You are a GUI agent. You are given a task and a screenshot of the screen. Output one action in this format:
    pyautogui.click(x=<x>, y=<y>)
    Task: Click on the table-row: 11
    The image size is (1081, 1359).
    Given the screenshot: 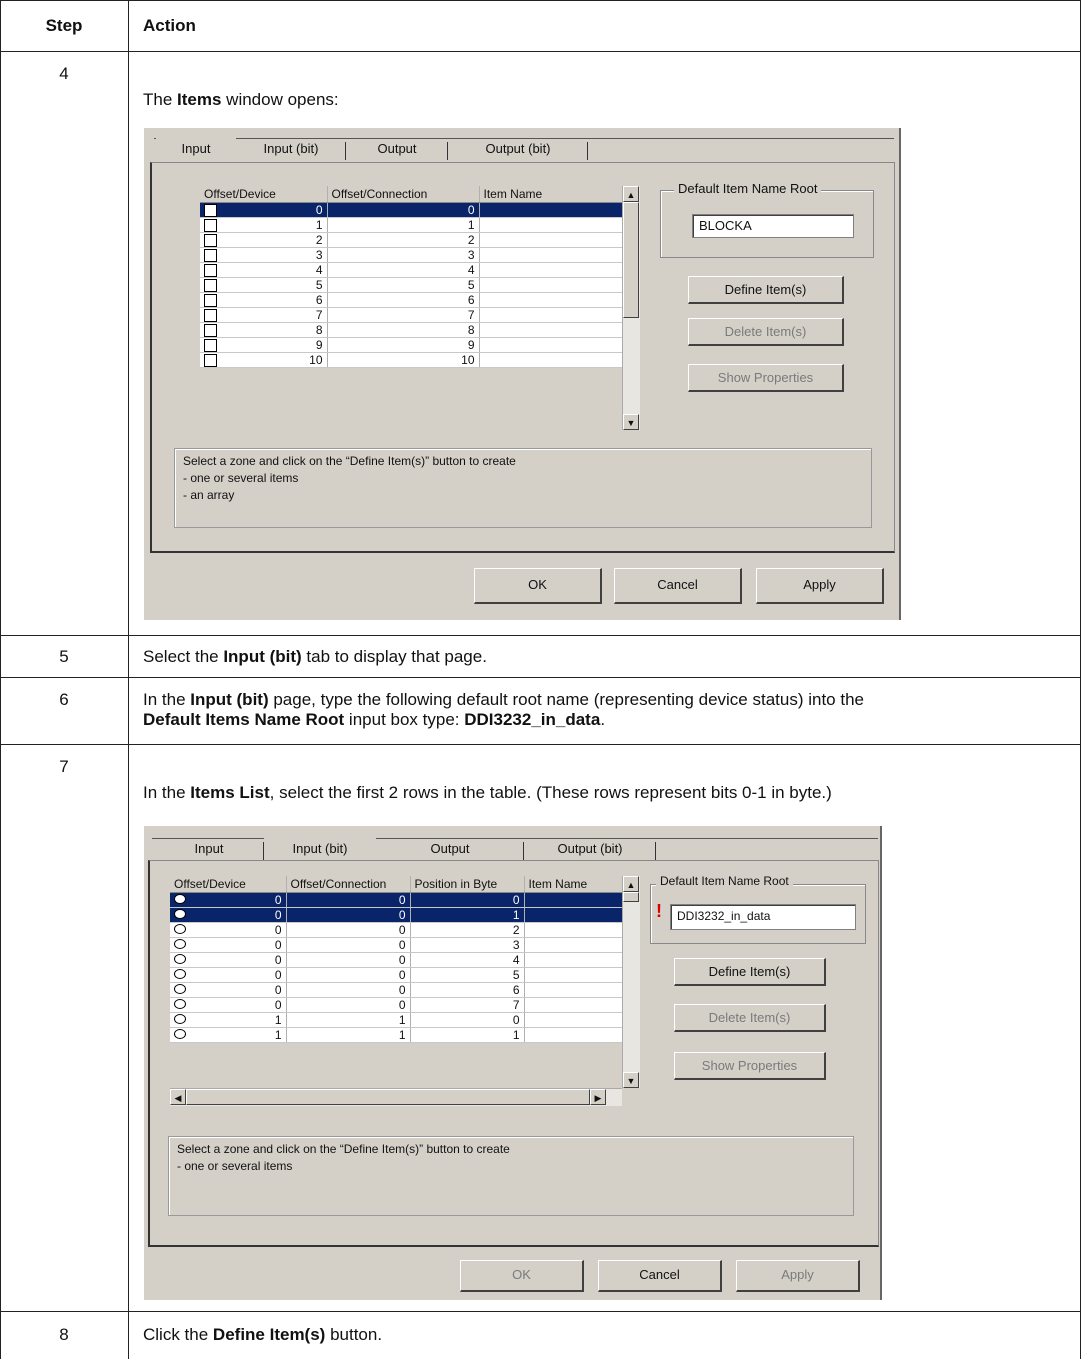 What is the action you would take?
    pyautogui.click(x=411, y=225)
    